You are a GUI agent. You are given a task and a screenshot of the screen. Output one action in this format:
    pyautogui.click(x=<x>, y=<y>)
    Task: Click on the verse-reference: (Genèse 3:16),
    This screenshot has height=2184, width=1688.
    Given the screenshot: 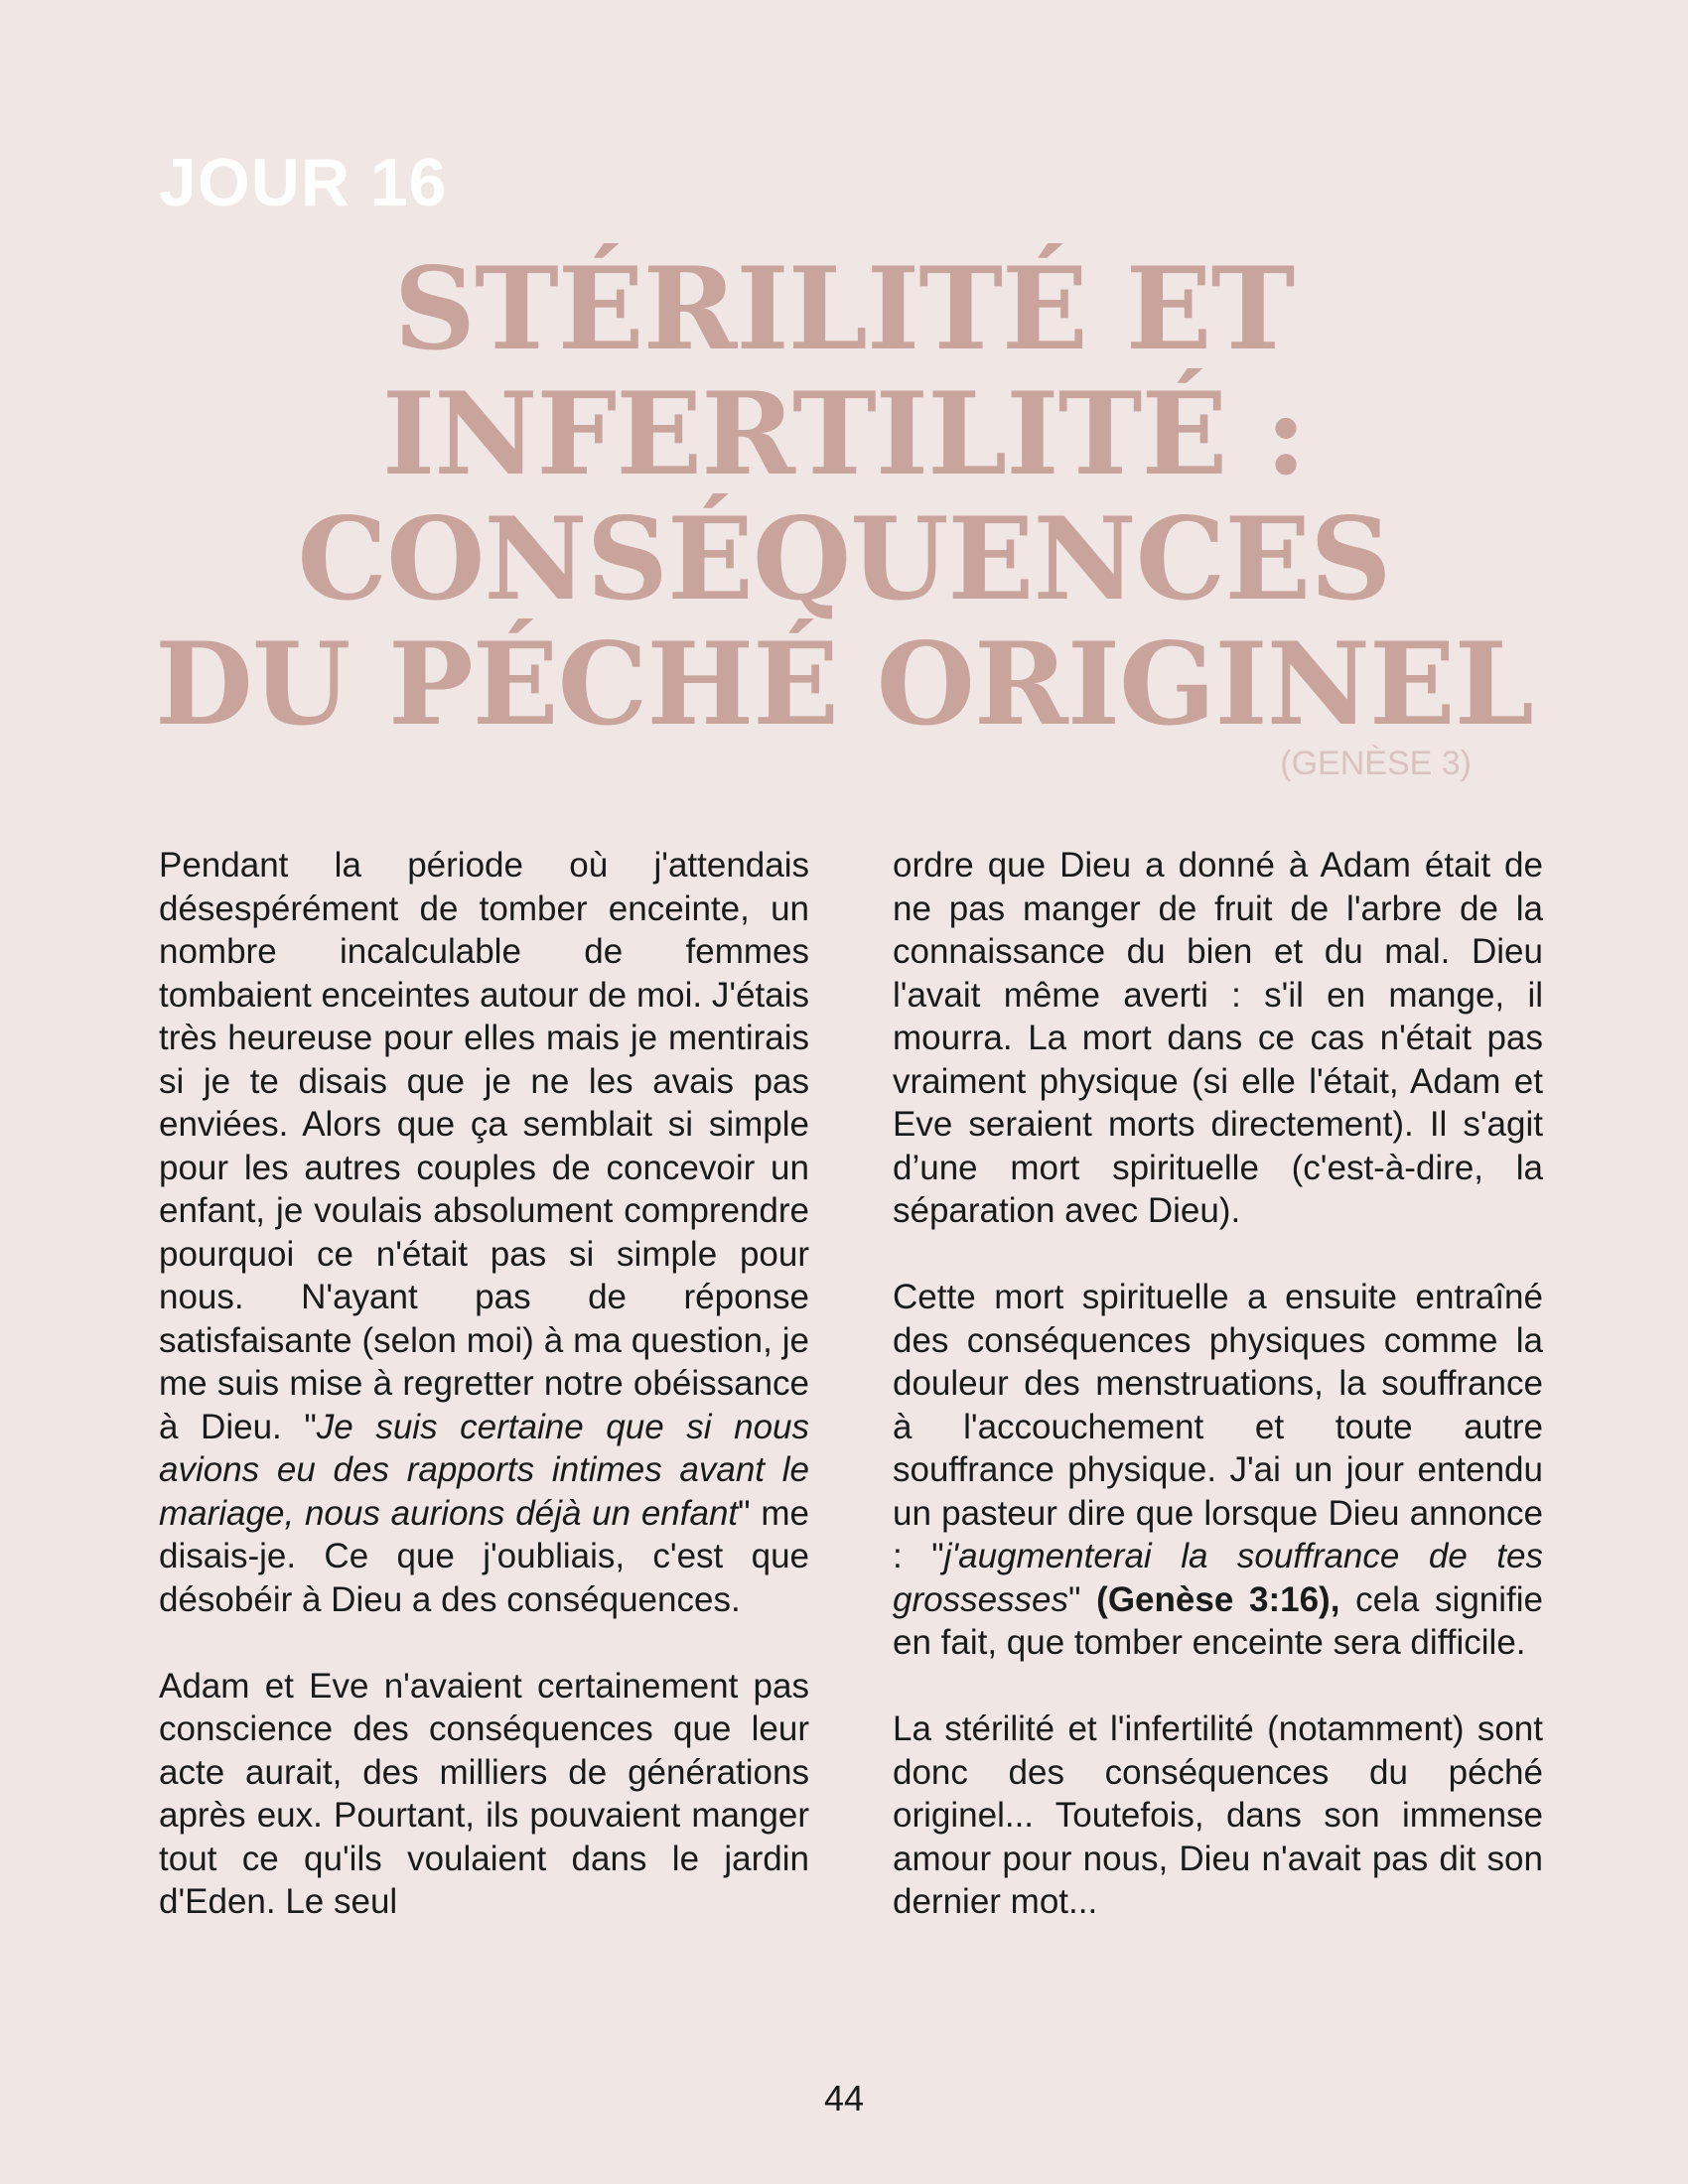 What is the action you would take?
    pyautogui.click(x=1218, y=1599)
    